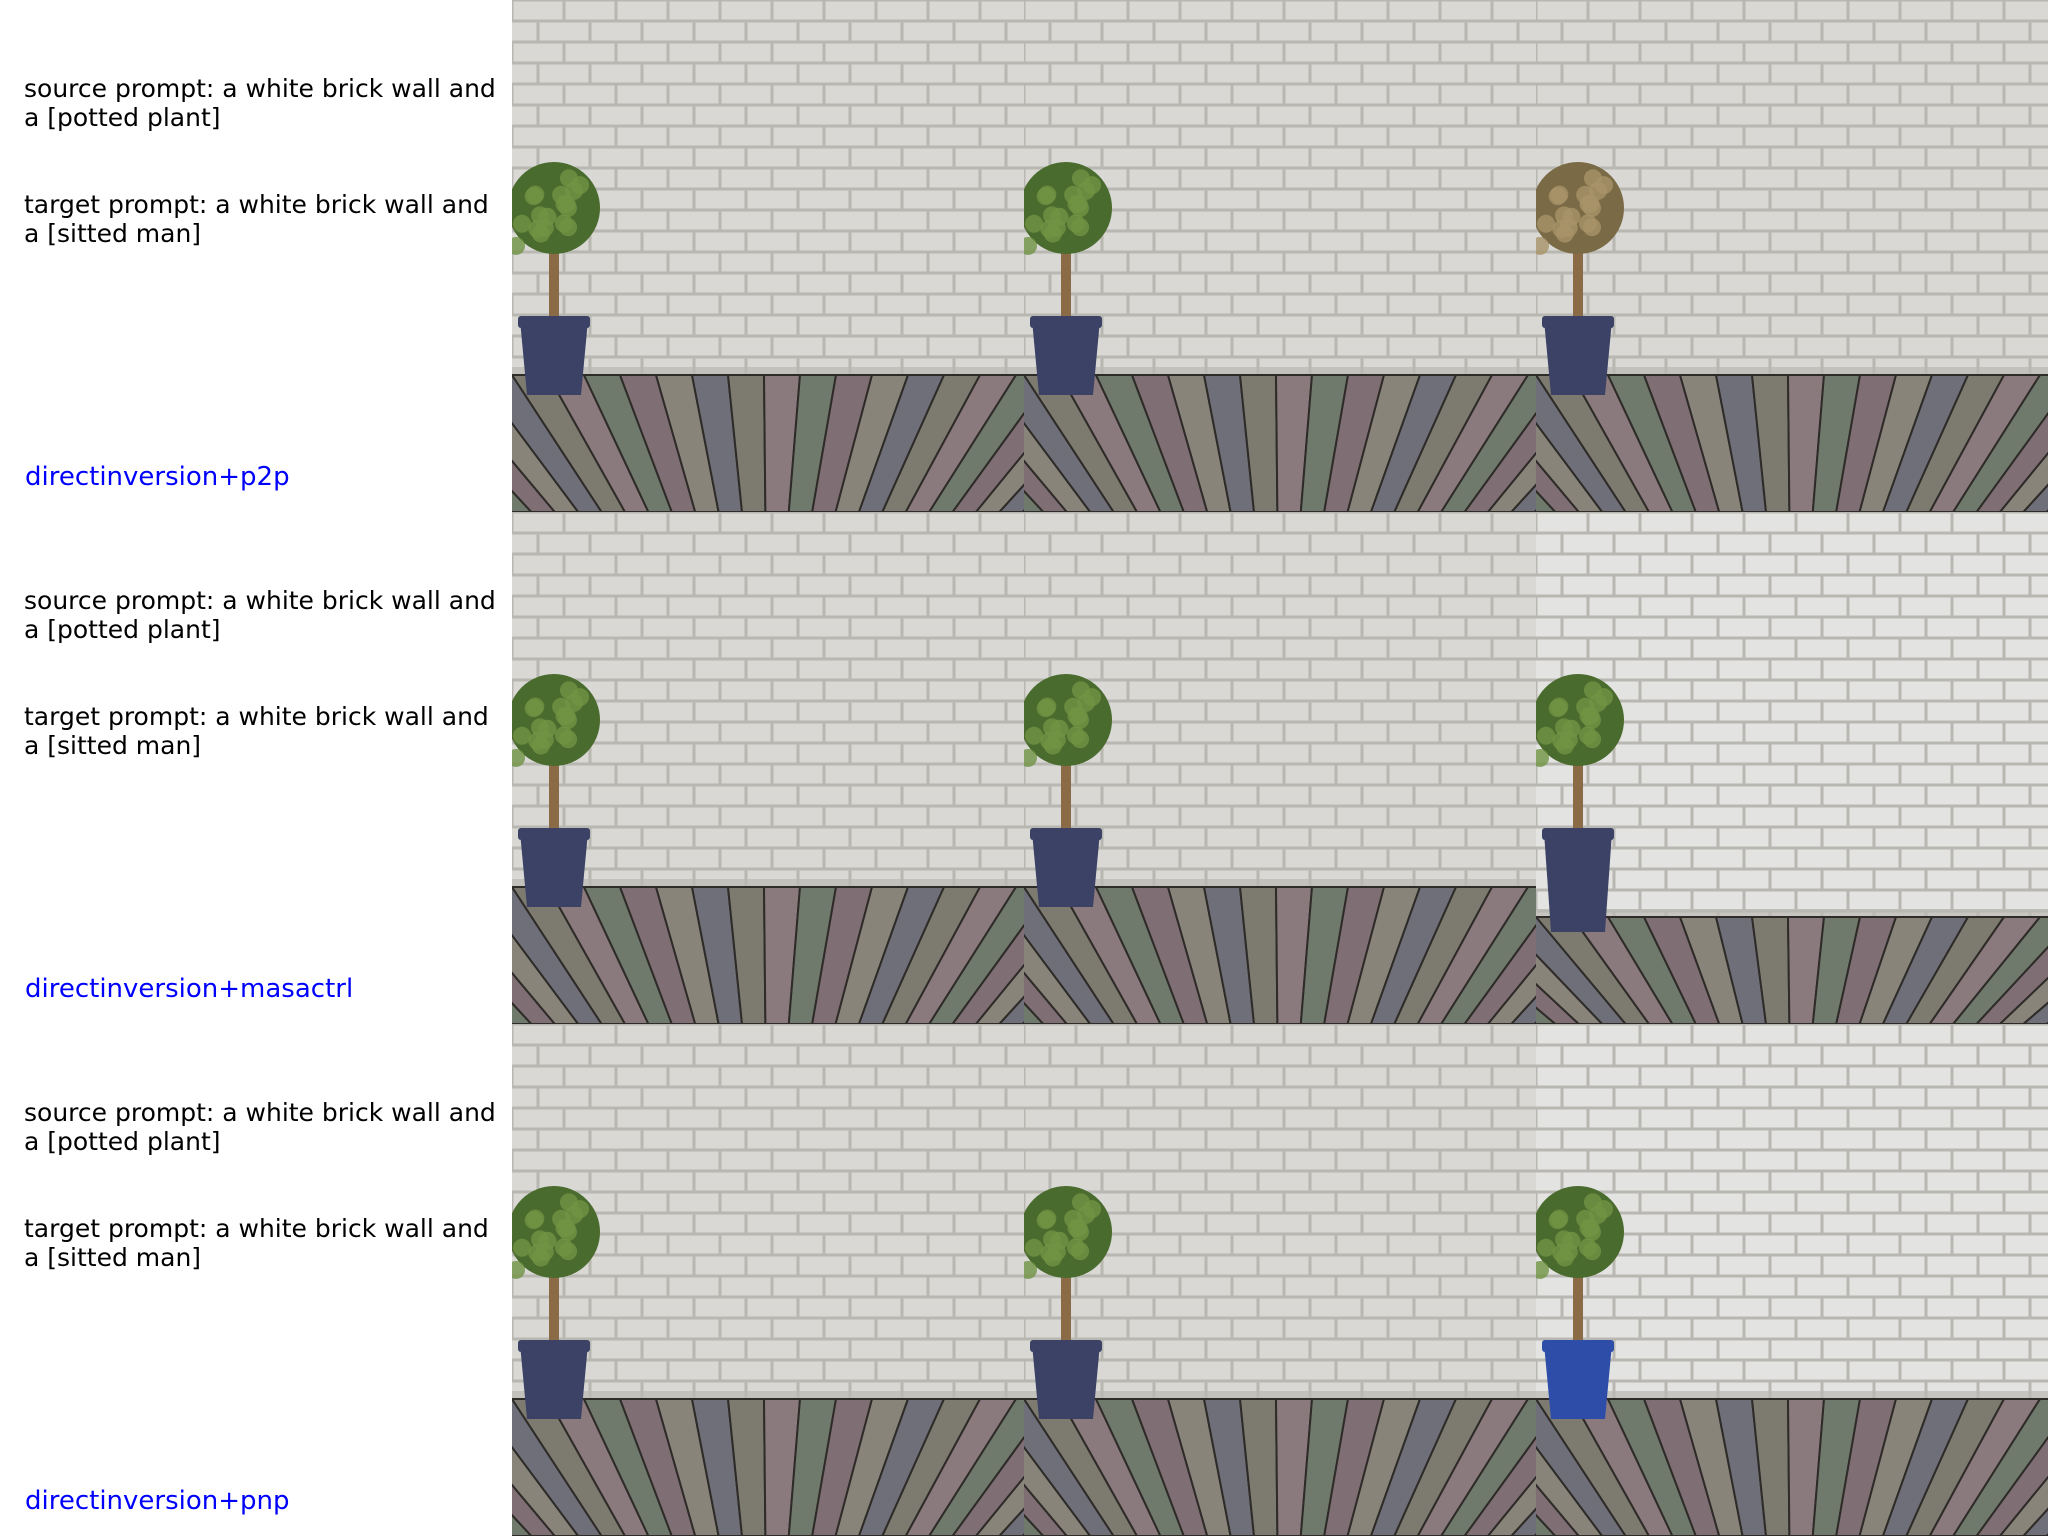  Describe the element at coordinates (157, 1501) in the screenshot. I see `method-label: directinversion+pnp` at that location.